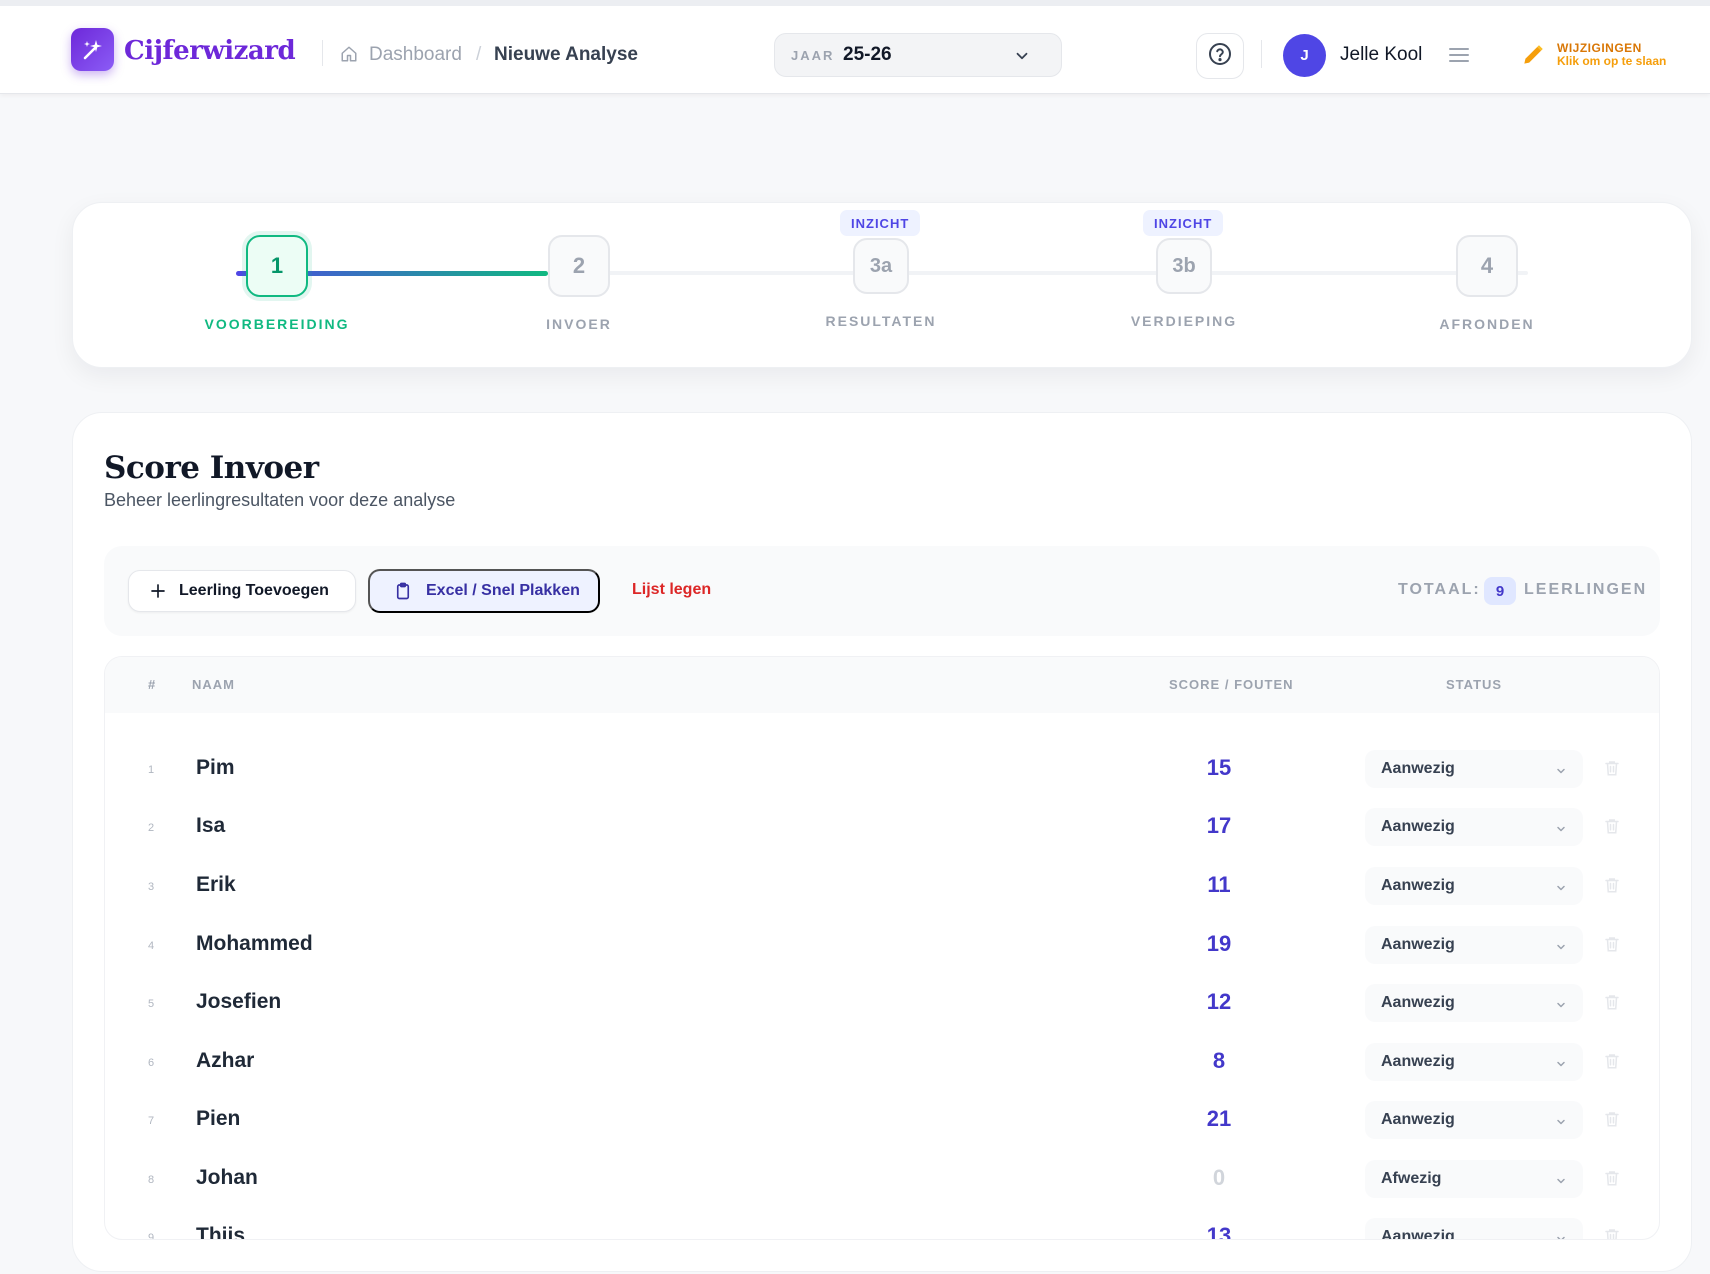  I want to click on table-row: 1 Pim 15 Aanwezig, so click(882, 769).